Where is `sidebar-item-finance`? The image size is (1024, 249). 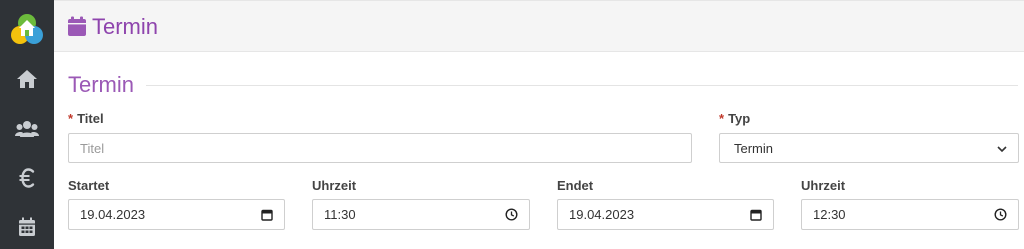
sidebar-item-finance is located at coordinates (27, 178).